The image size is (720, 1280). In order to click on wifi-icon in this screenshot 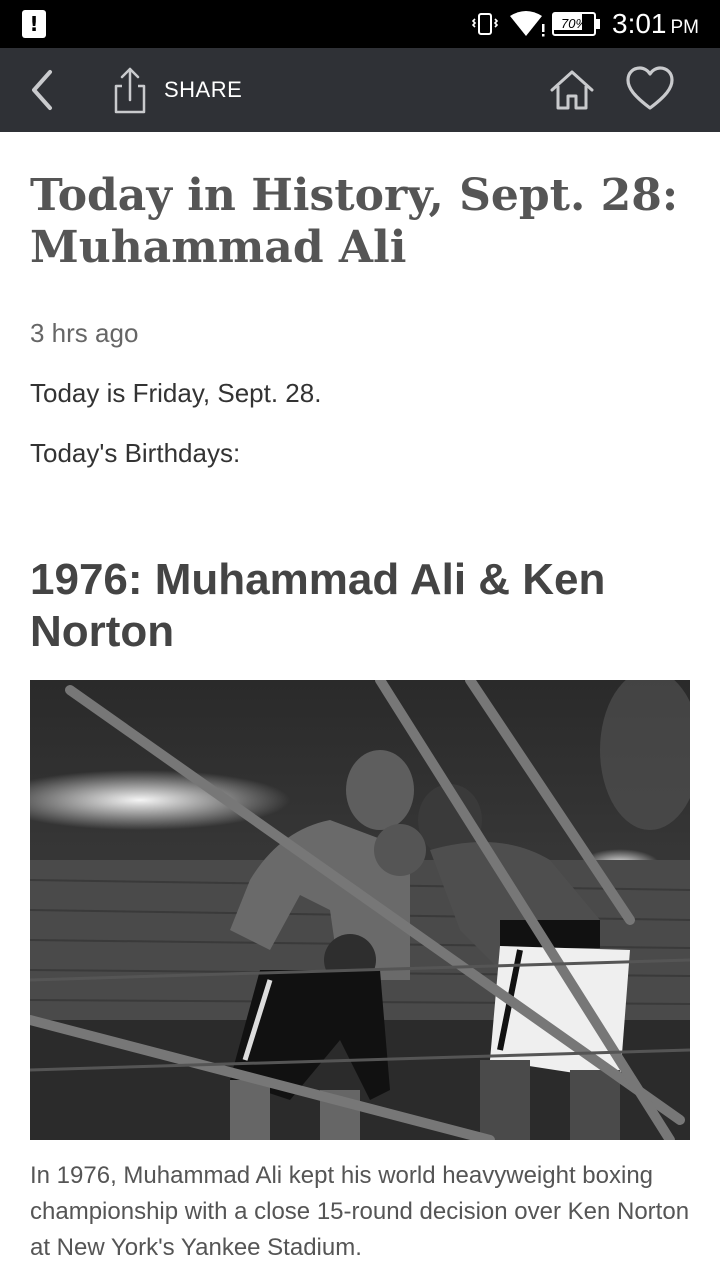, I will do `click(527, 24)`.